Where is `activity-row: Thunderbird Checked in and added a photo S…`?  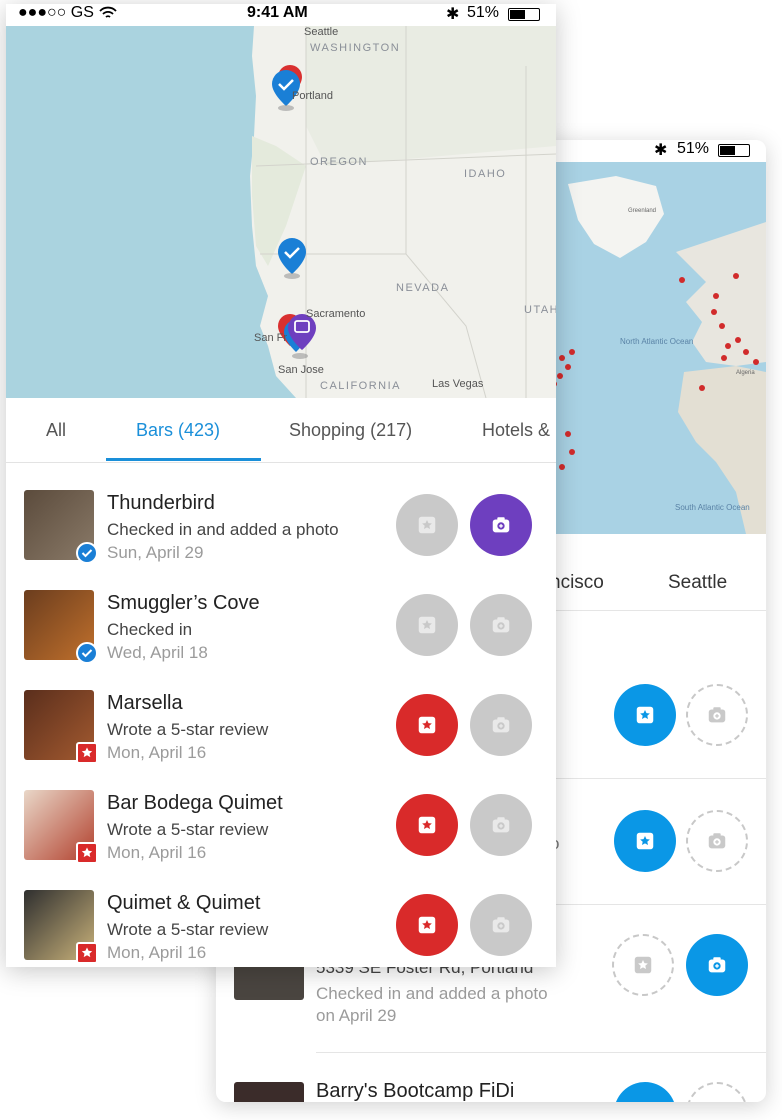 activity-row: Thunderbird Checked in and added a photo S… is located at coordinates (281, 535).